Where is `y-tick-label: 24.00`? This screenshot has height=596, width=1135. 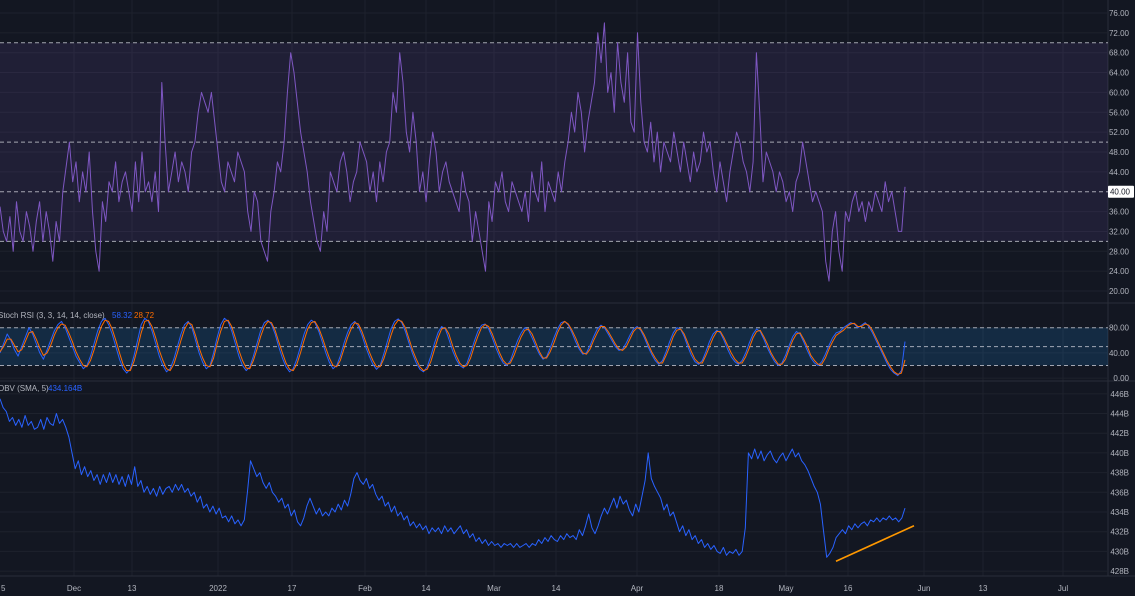 y-tick-label: 24.00 is located at coordinates (1119, 271).